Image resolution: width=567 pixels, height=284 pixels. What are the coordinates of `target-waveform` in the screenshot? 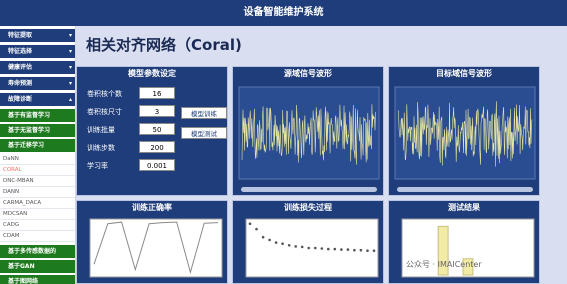 It's located at (465, 133).